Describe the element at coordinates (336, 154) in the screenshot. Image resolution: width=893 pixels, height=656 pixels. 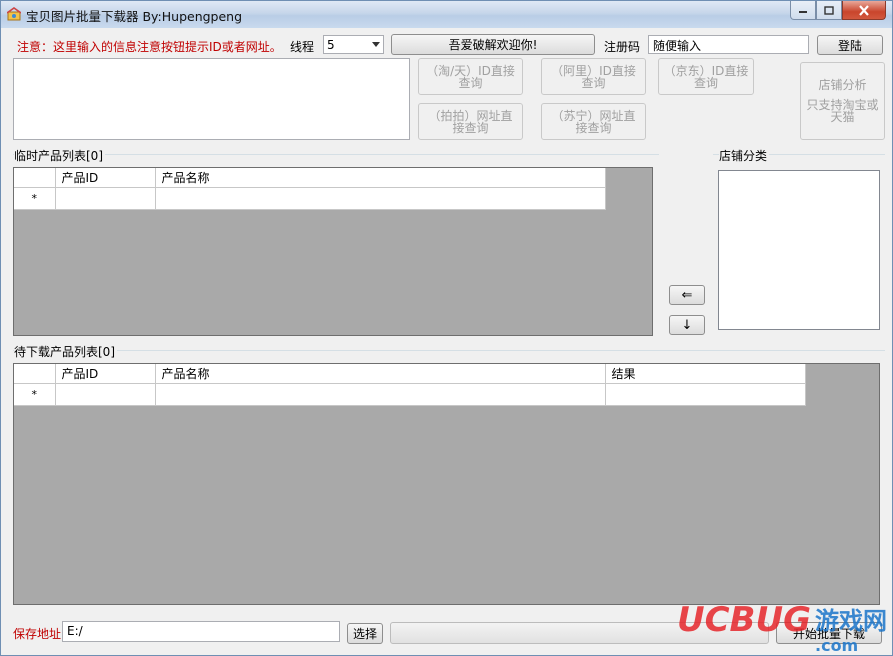
I see `temp-list-group-border` at that location.